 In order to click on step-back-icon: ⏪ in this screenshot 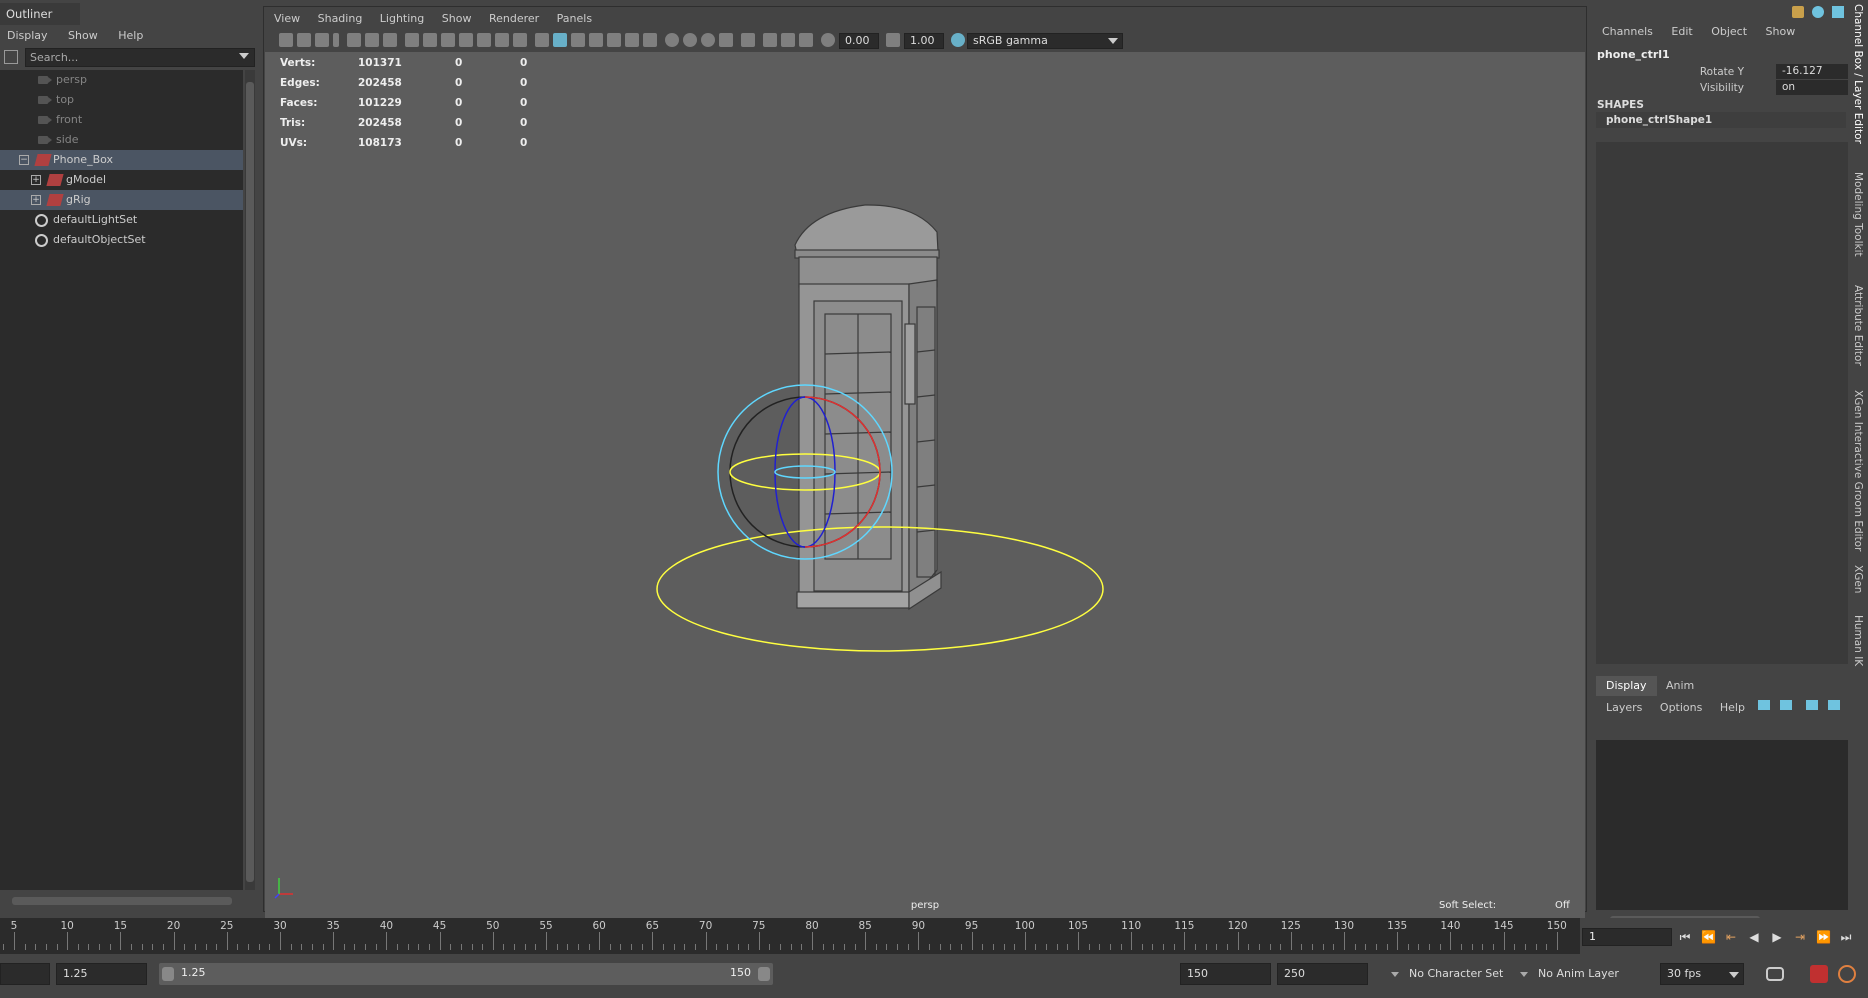, I will do `click(1708, 937)`.